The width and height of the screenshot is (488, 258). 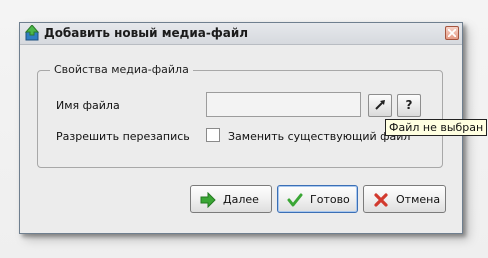 What do you see at coordinates (436, 127) in the screenshot?
I see `tooltip: Файл не выбран` at bounding box center [436, 127].